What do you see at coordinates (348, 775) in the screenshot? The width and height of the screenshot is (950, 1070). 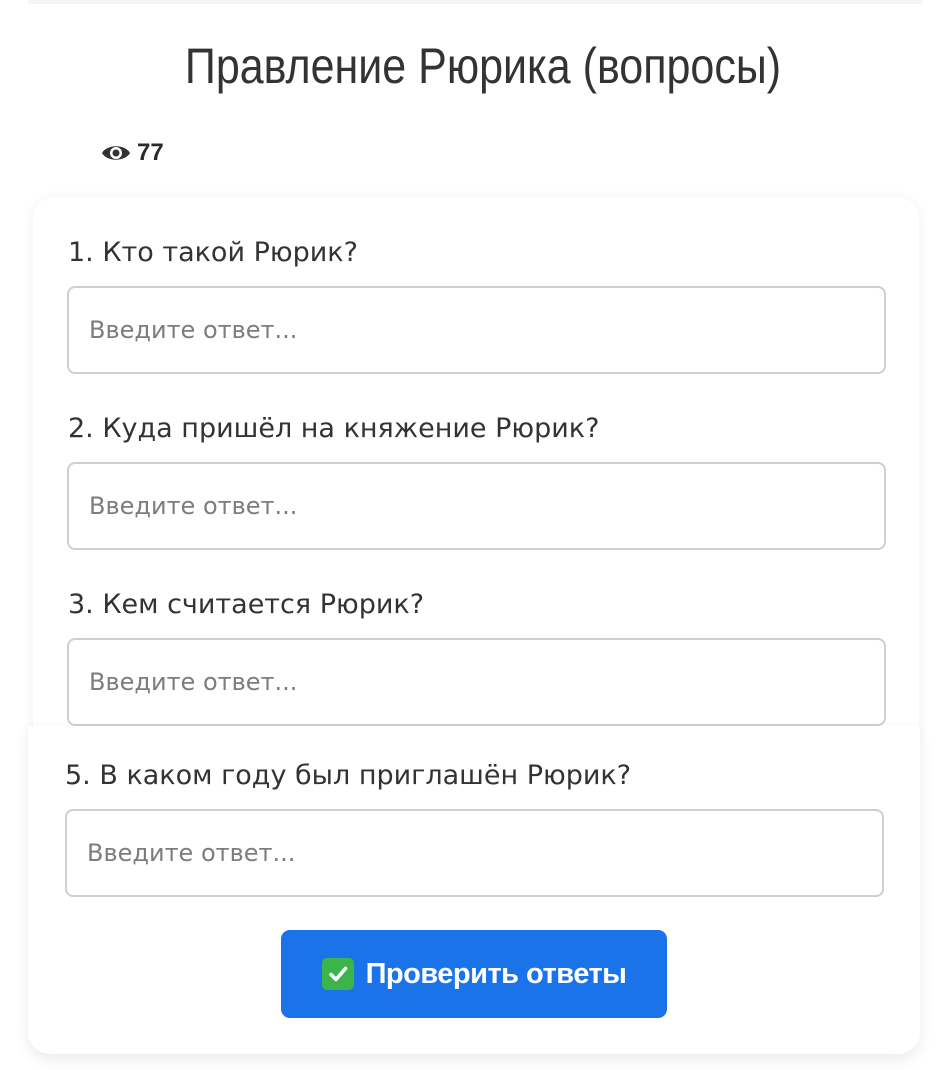 I see `question-5-label: 5. В каком году был приглашён Рюрик?` at bounding box center [348, 775].